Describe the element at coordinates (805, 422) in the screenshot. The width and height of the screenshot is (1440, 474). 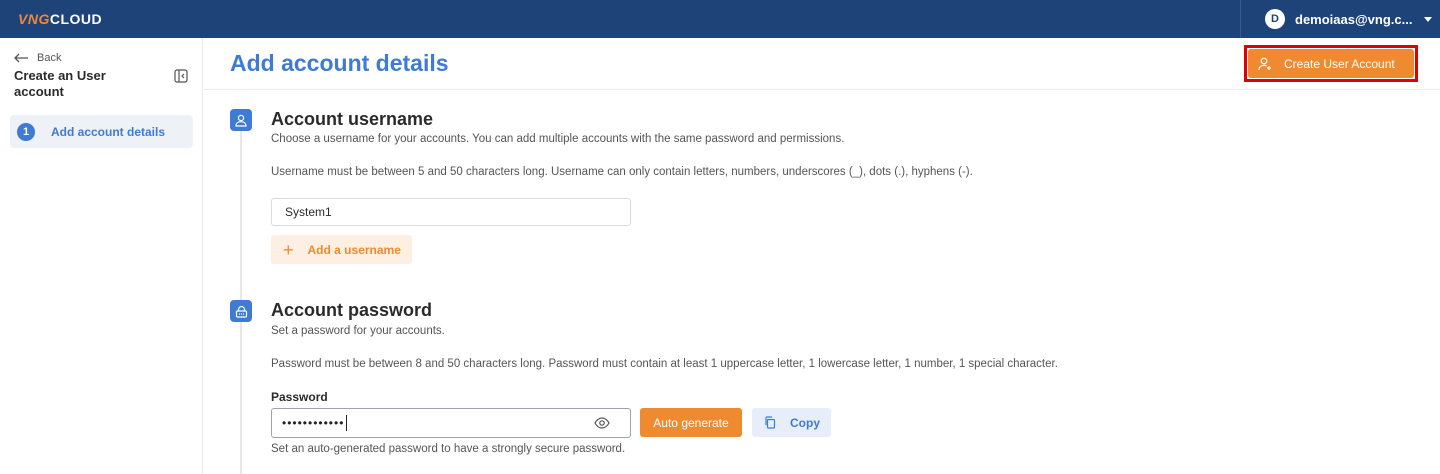
I see `copy-label: Copy` at that location.